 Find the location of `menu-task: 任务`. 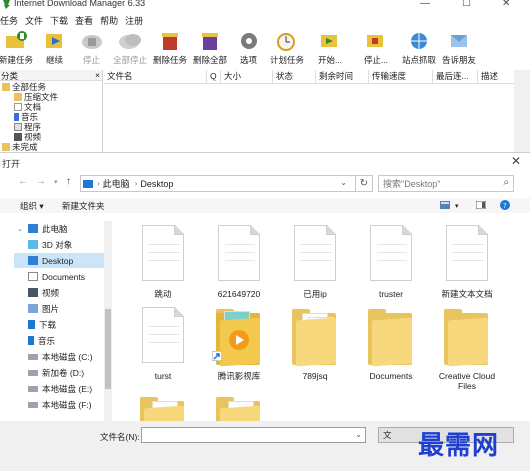

menu-task: 任务 is located at coordinates (9, 21).